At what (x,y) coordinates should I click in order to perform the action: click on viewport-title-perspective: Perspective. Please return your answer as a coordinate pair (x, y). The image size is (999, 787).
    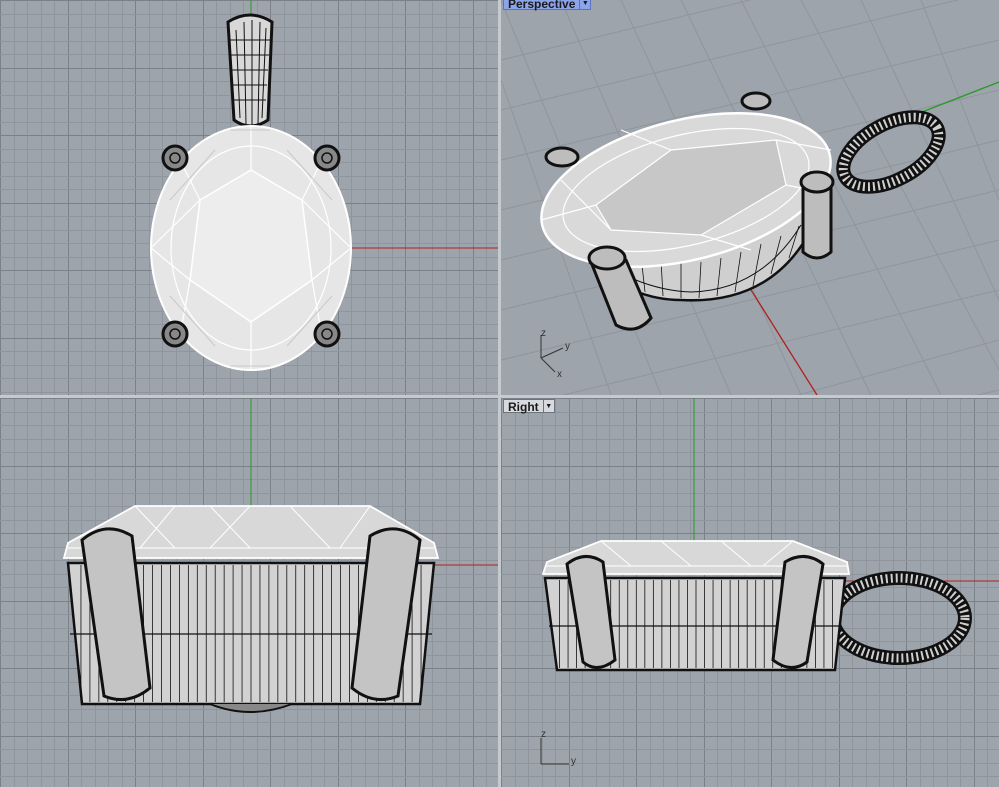
    Looking at the image, I should click on (541, 5).